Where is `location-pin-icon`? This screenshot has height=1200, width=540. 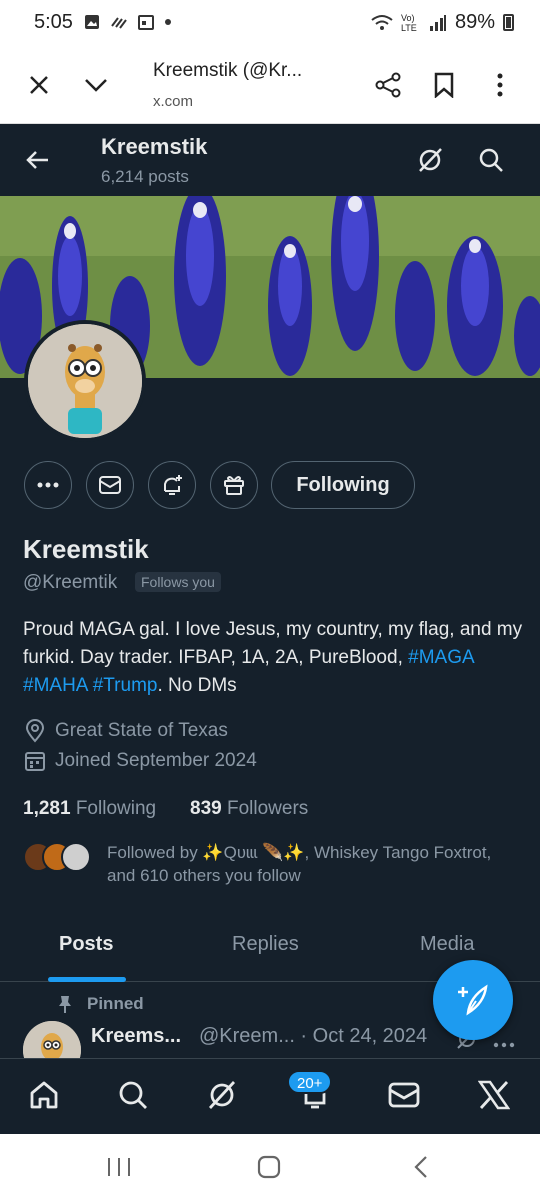
location-pin-icon is located at coordinates (35, 731).